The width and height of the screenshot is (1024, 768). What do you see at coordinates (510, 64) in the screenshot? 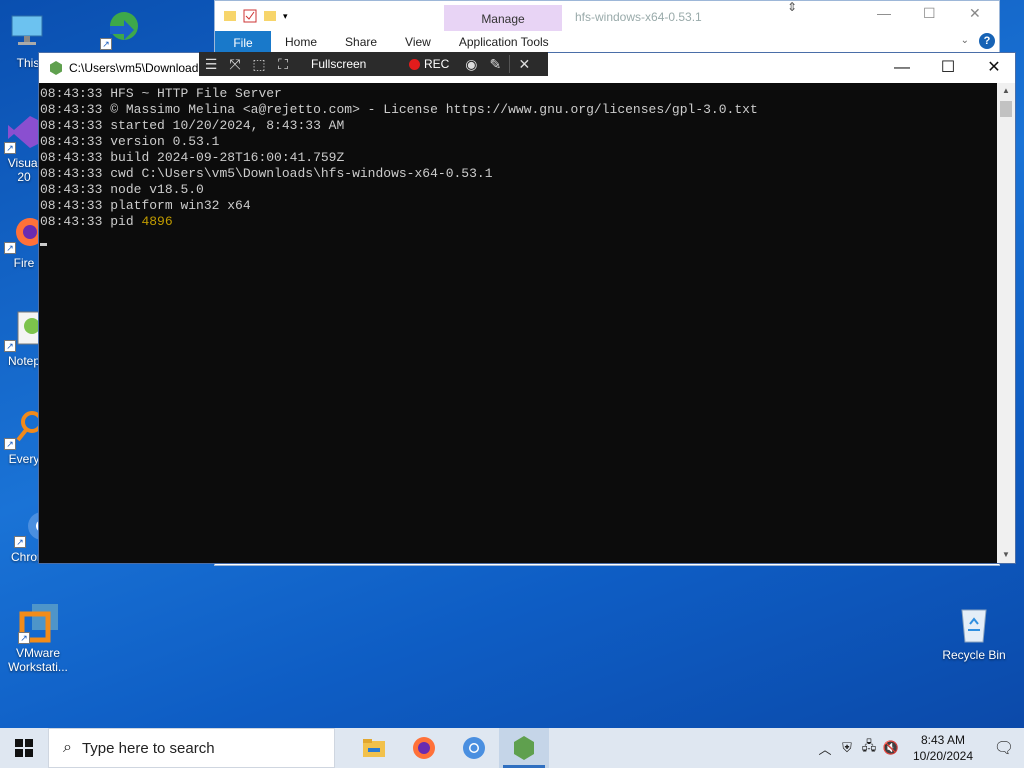
I see `toolbar-divider` at bounding box center [510, 64].